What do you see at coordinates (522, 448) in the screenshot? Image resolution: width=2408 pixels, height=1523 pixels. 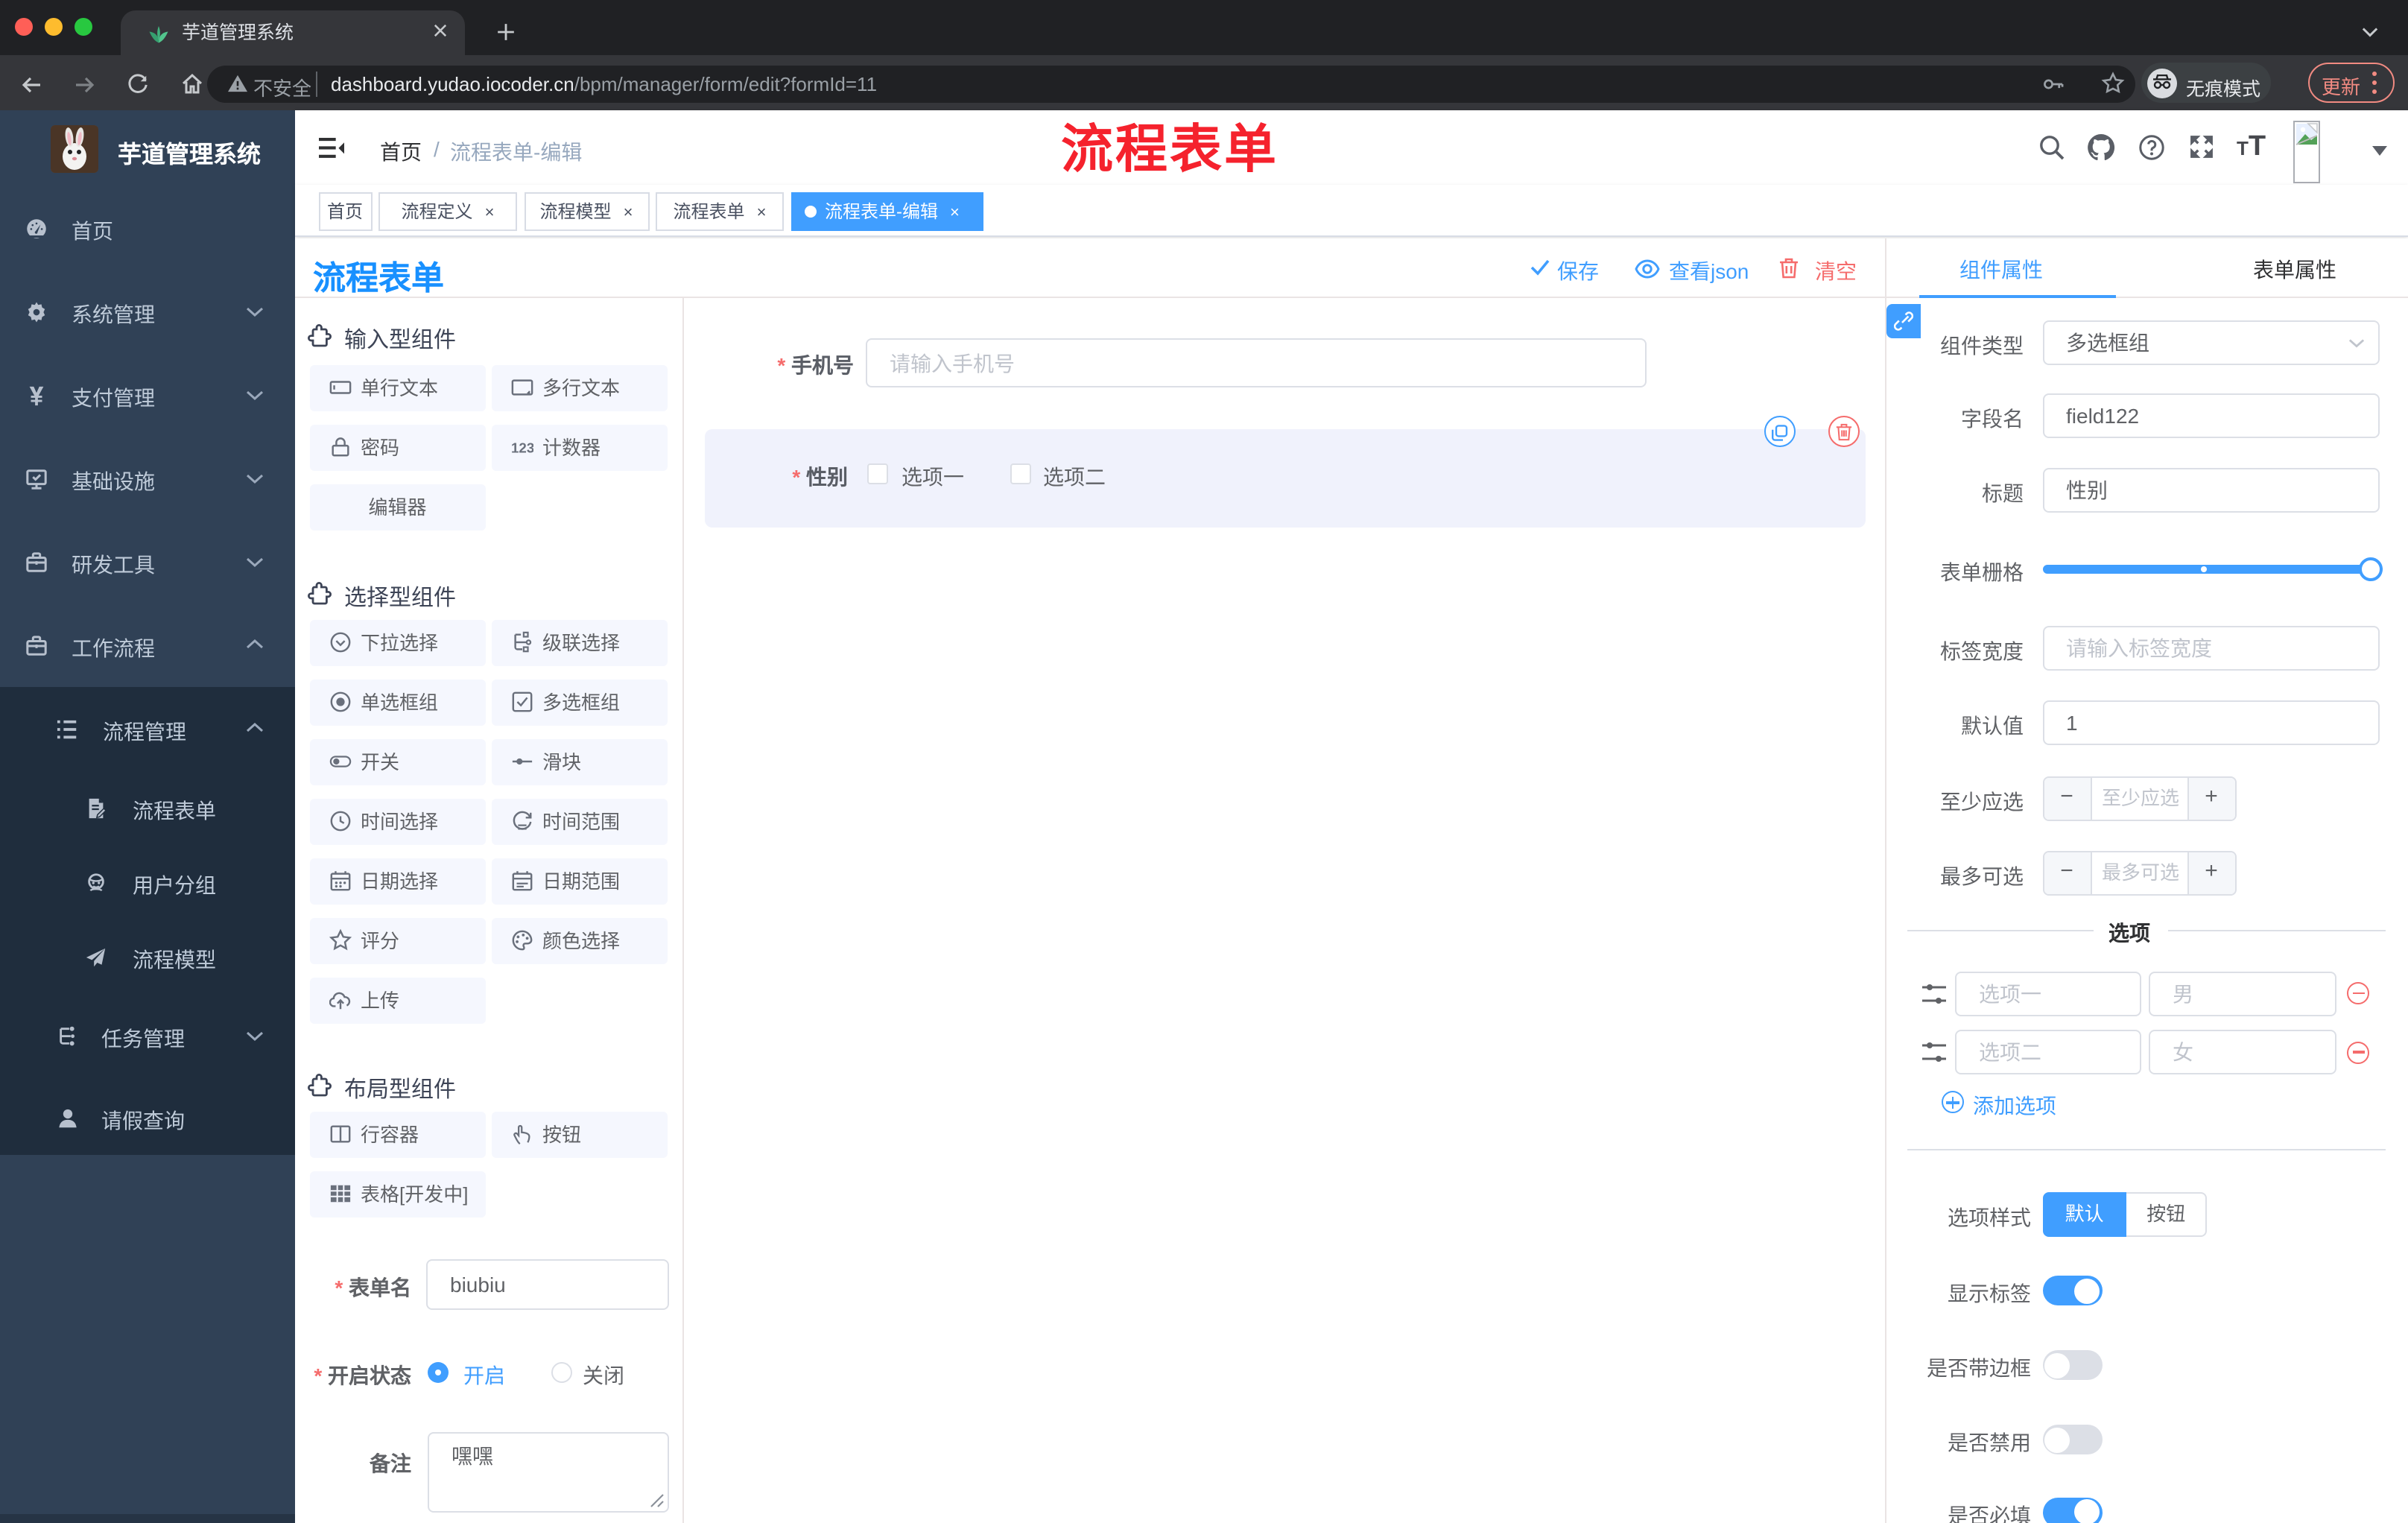 I see `svg-text: 123` at bounding box center [522, 448].